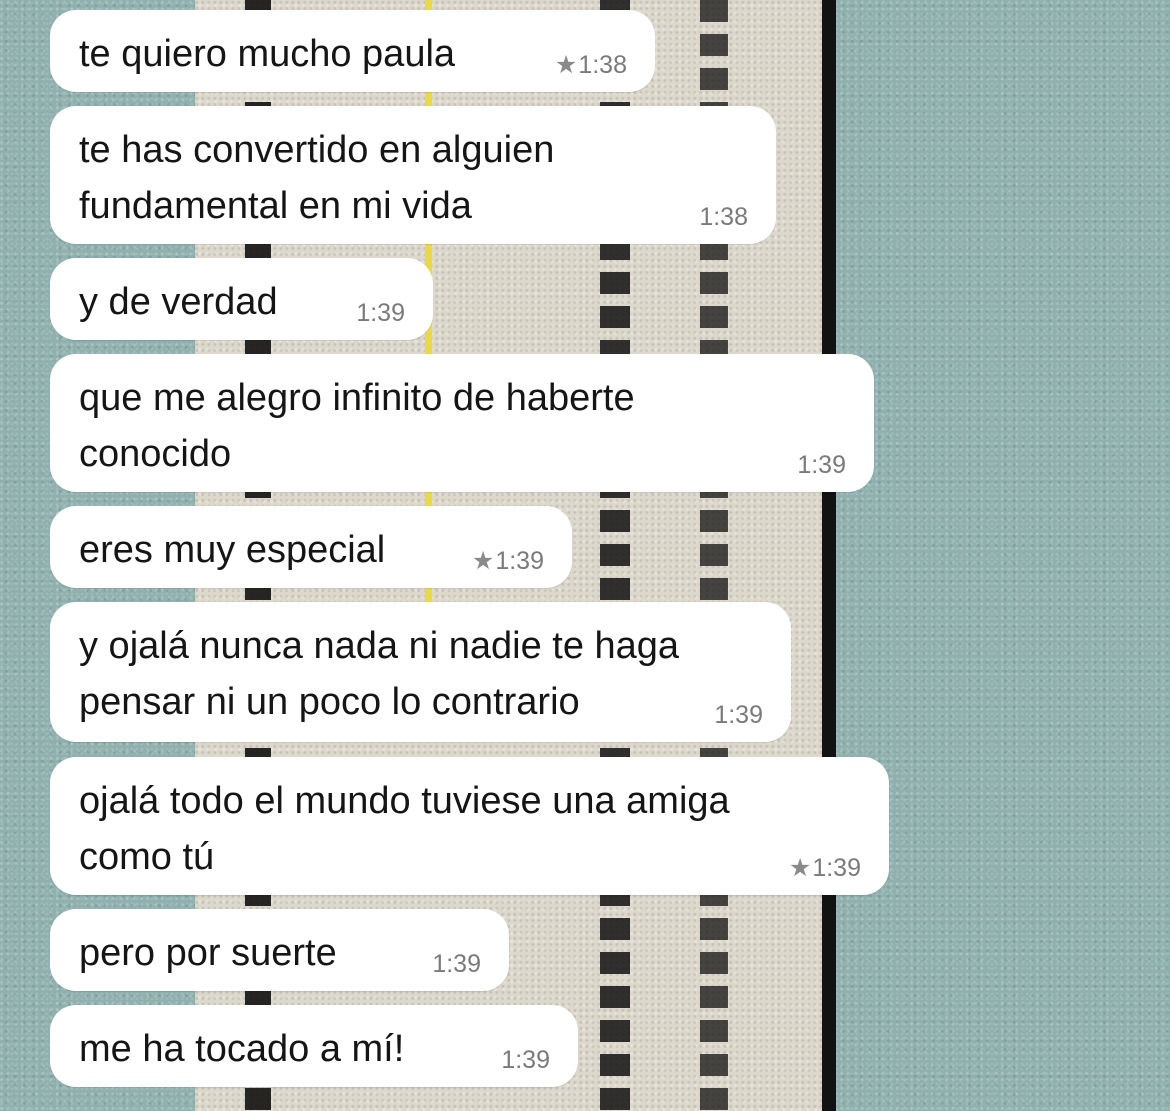  What do you see at coordinates (242, 1049) in the screenshot?
I see `message-text: me ha tocado a mí!` at bounding box center [242, 1049].